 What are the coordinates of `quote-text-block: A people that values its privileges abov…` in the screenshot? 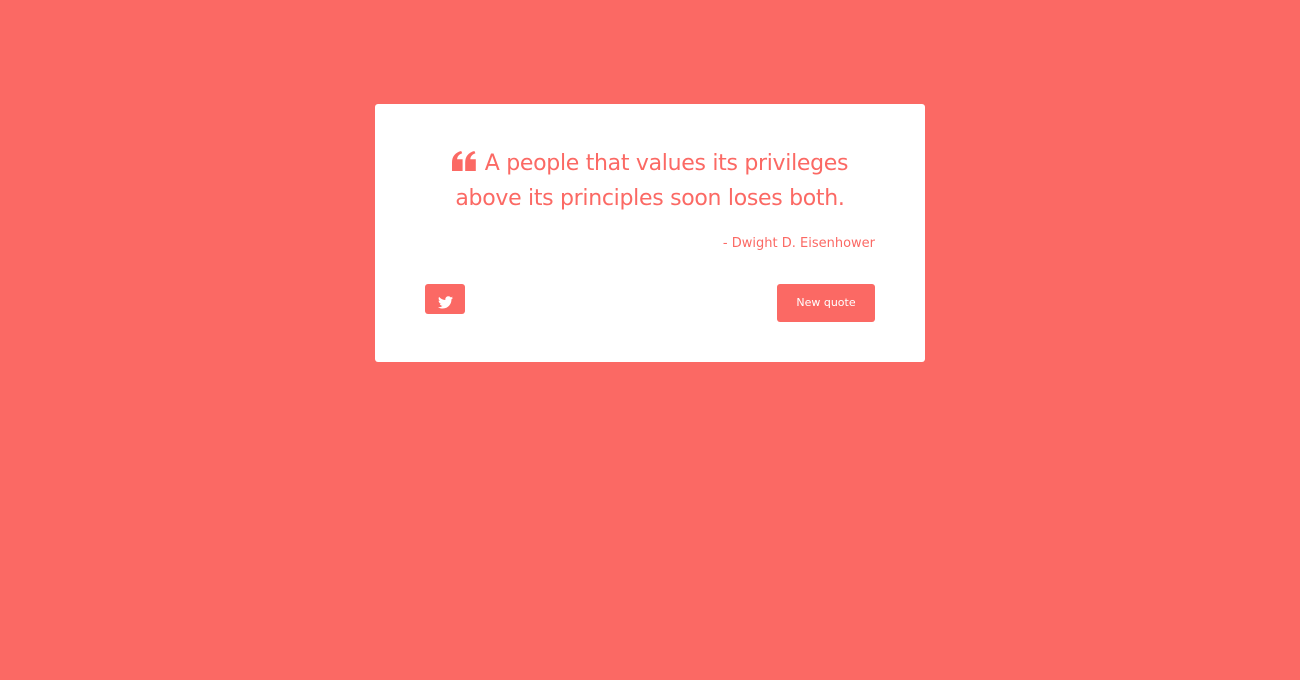 It's located at (650, 181).